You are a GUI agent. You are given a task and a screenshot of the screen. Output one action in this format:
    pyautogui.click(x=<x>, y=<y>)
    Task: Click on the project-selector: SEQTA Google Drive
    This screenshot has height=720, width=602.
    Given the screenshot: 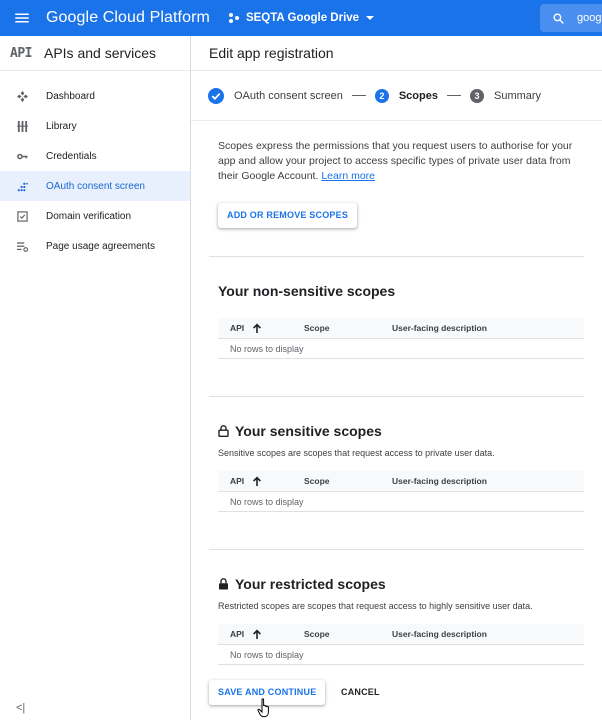 What is the action you would take?
    pyautogui.click(x=301, y=18)
    